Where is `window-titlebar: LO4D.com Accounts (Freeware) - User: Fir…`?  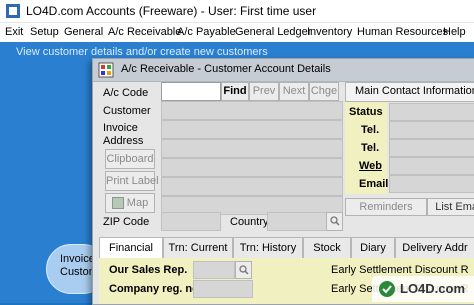 window-titlebar: LO4D.com Accounts (Freeware) - User: Fir… is located at coordinates (237, 11).